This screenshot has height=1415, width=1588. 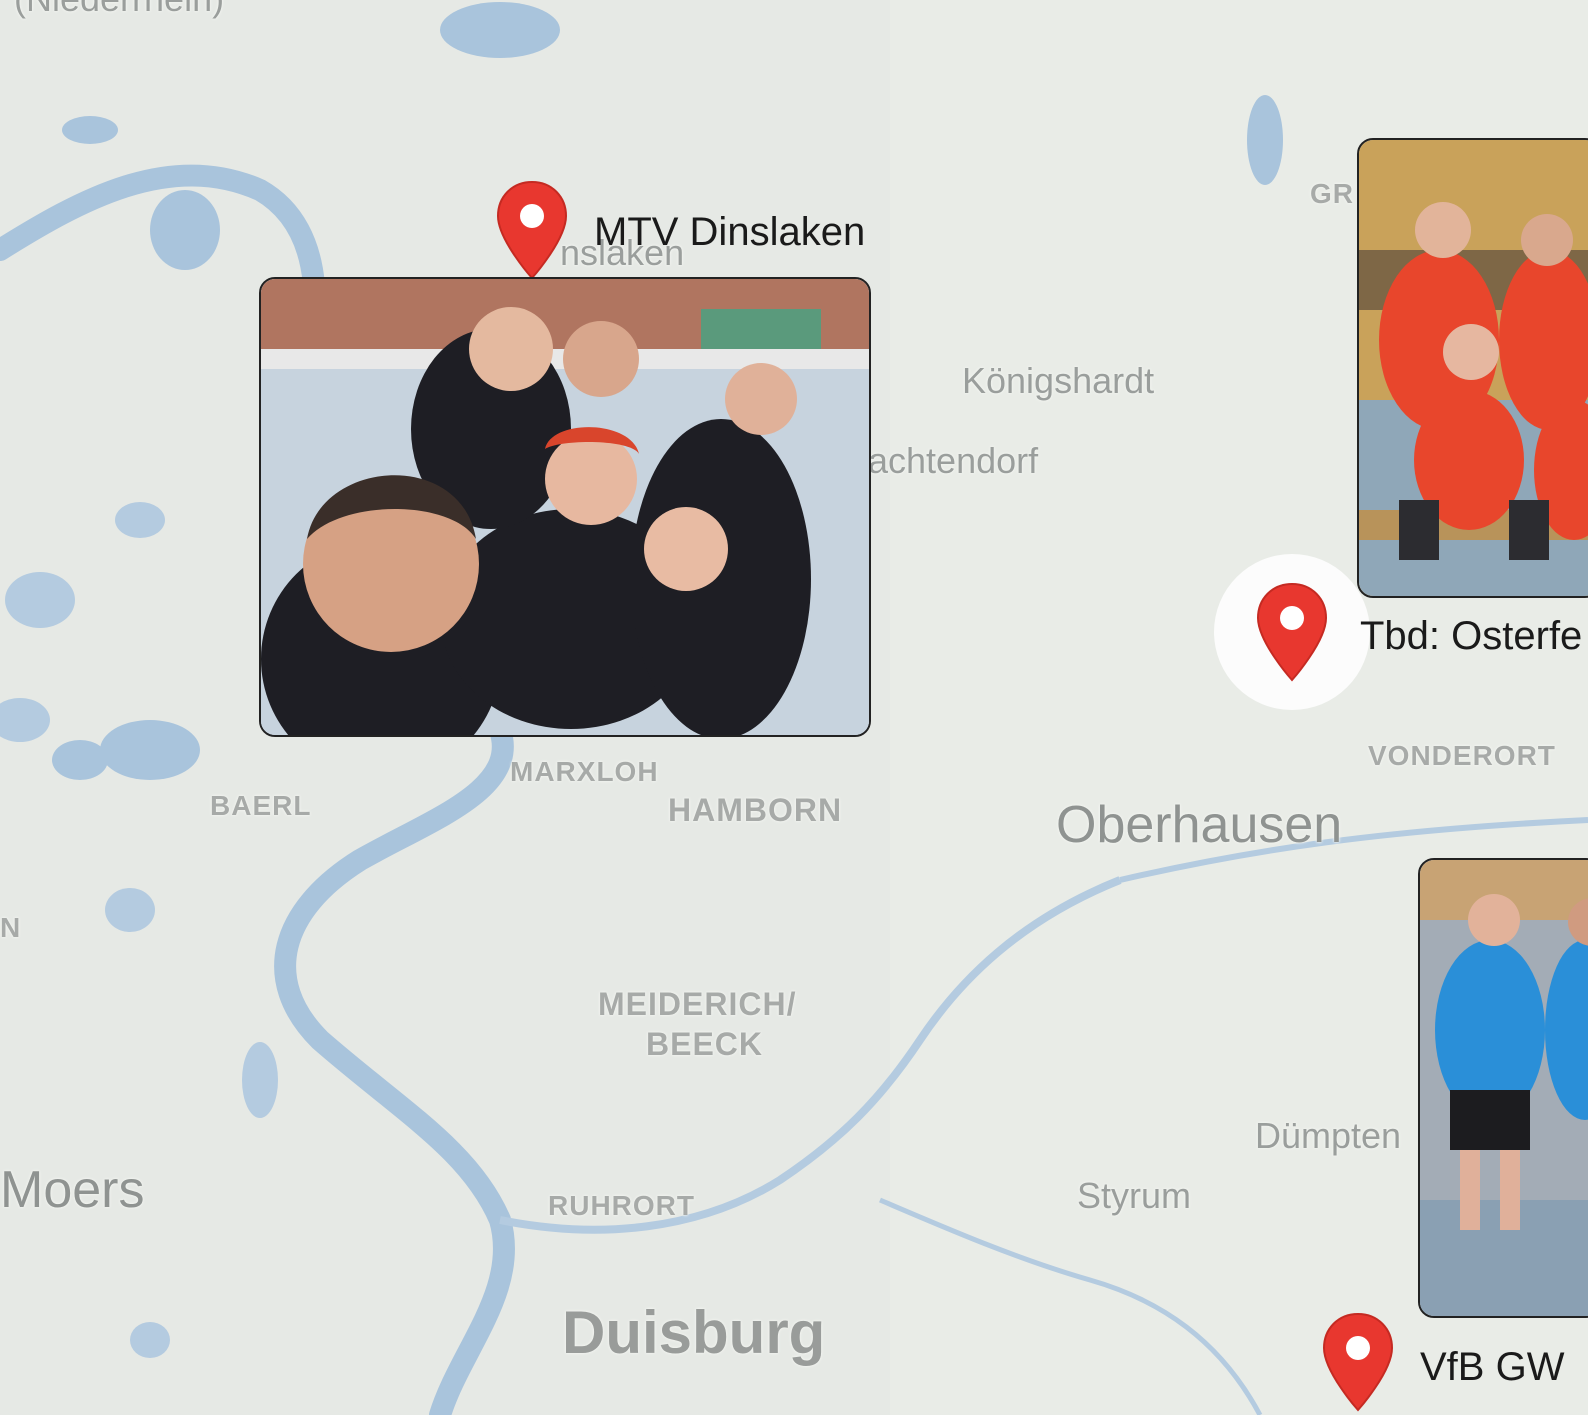 I want to click on place-label: GR, so click(x=1332, y=193).